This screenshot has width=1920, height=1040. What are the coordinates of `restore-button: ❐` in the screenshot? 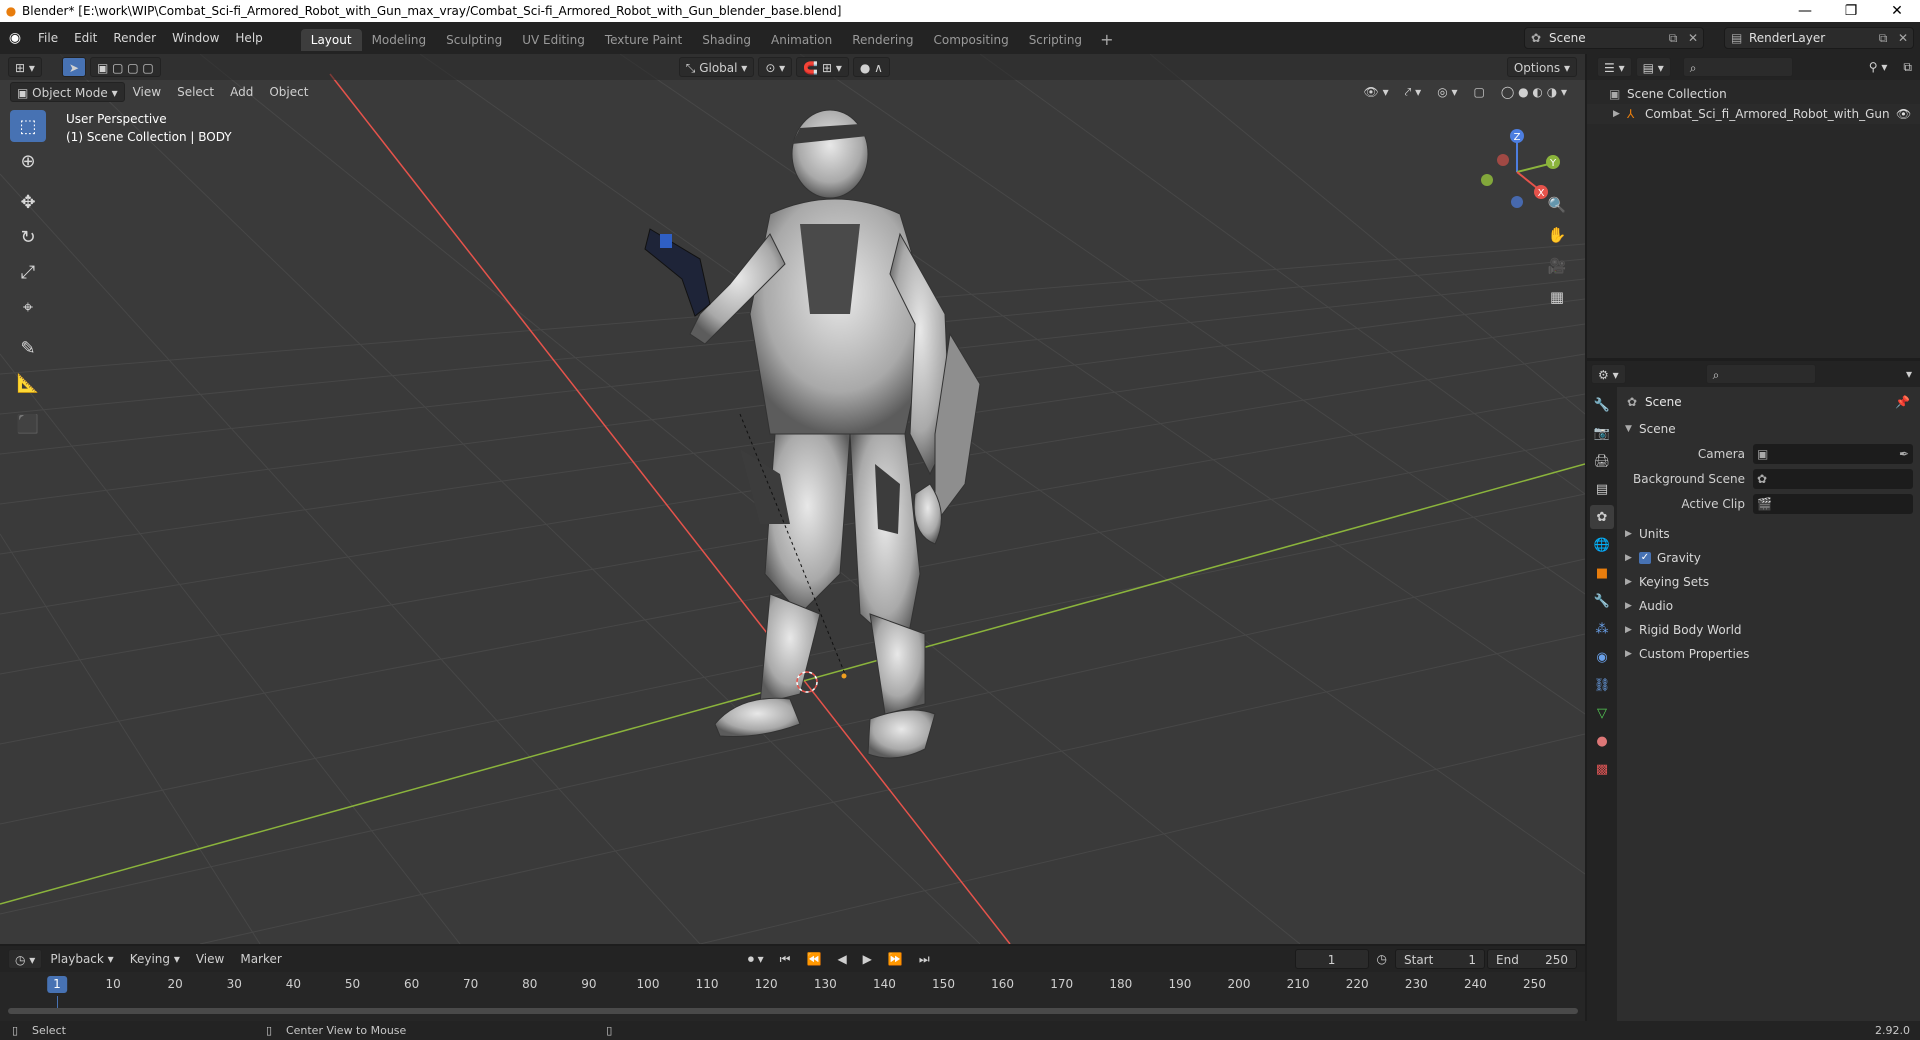 It's located at (1851, 11).